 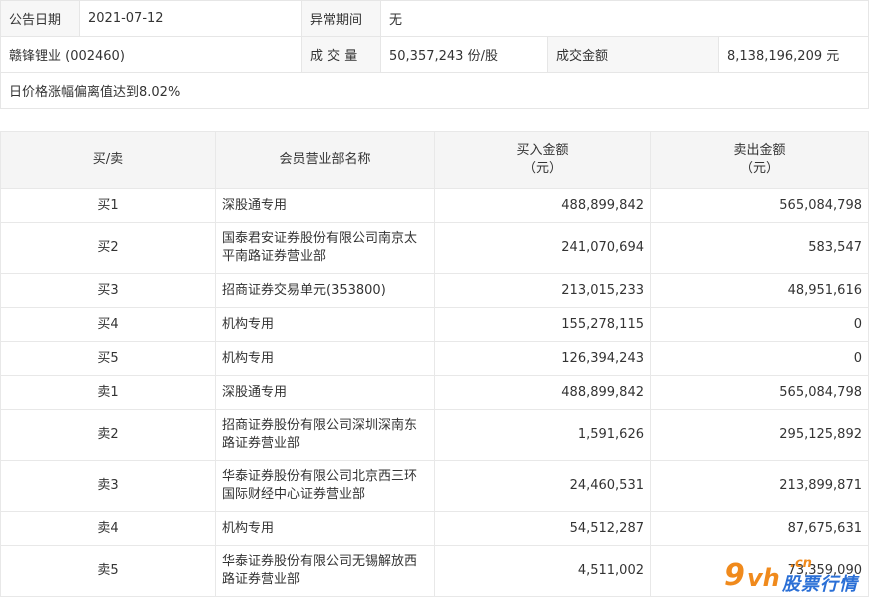 I want to click on header-sell-line1: 卖出金额, so click(x=759, y=150).